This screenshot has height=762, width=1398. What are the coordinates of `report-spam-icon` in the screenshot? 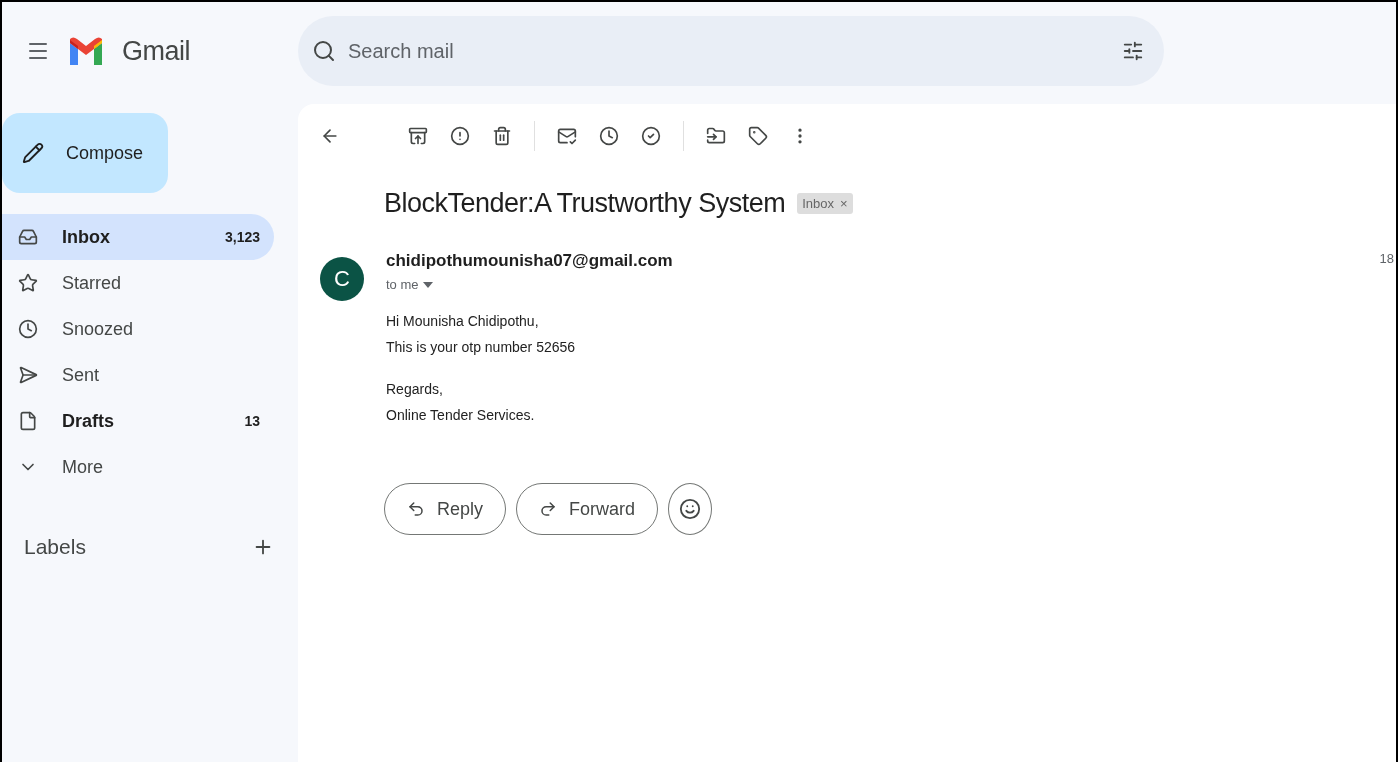 It's located at (460, 136).